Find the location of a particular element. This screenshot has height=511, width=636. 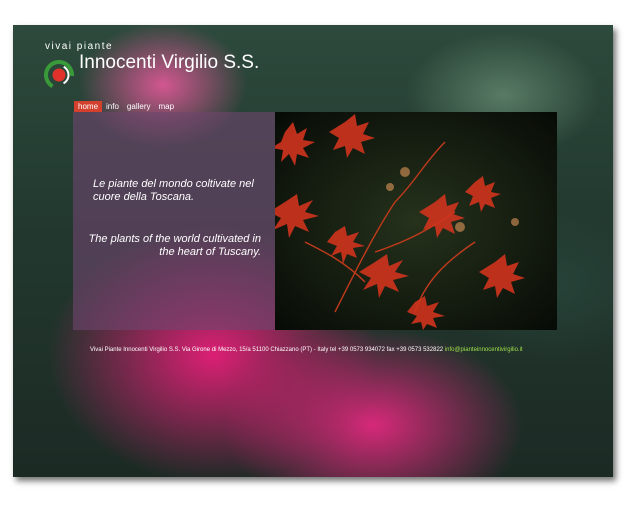

footer-email-link: info@pianteinnocentivirgilio.it is located at coordinates (484, 350).